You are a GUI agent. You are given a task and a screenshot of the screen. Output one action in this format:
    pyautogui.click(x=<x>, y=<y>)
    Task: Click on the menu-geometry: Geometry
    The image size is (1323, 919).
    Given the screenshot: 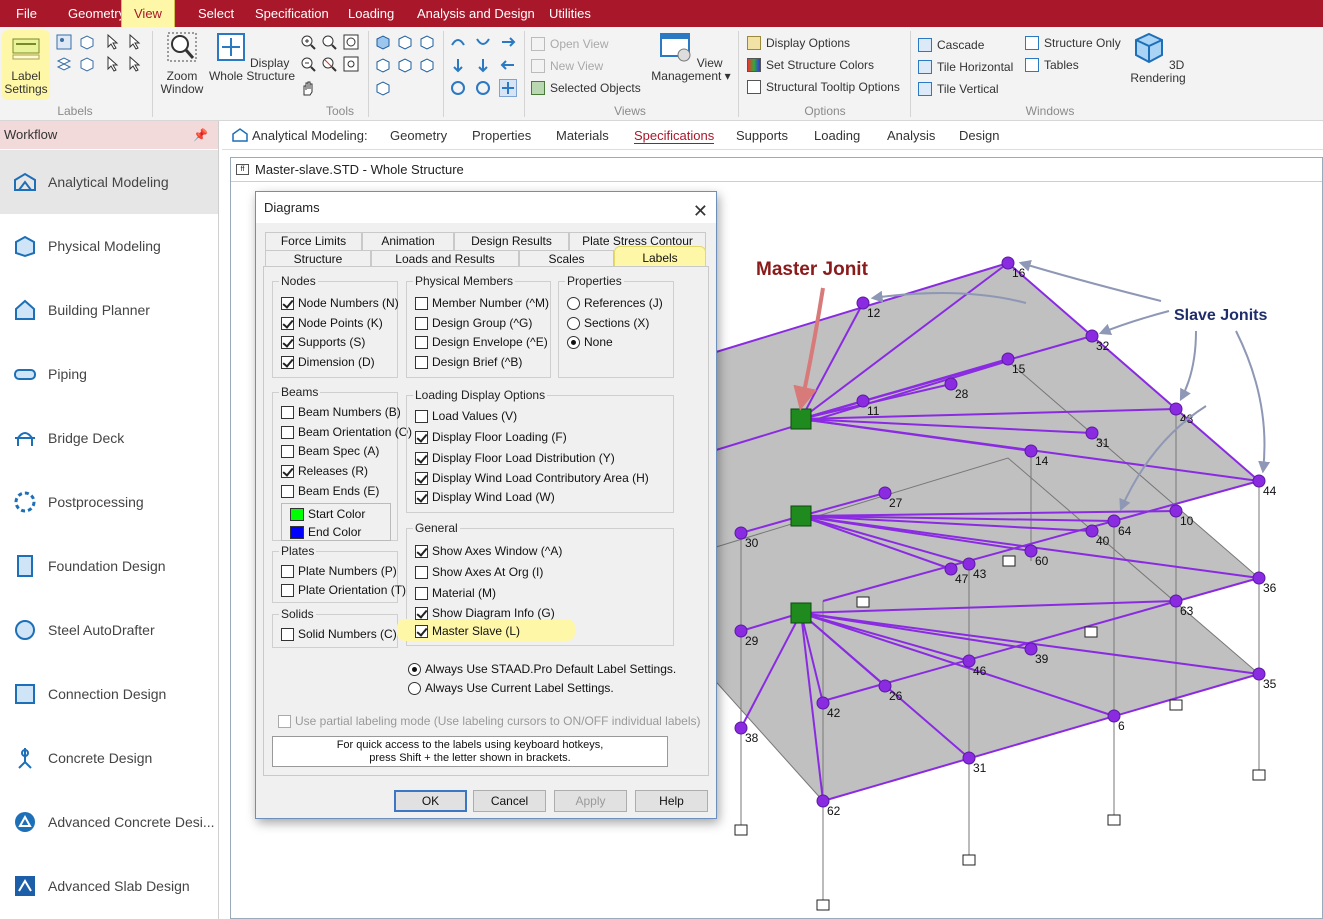 What is the action you would take?
    pyautogui.click(x=96, y=13)
    